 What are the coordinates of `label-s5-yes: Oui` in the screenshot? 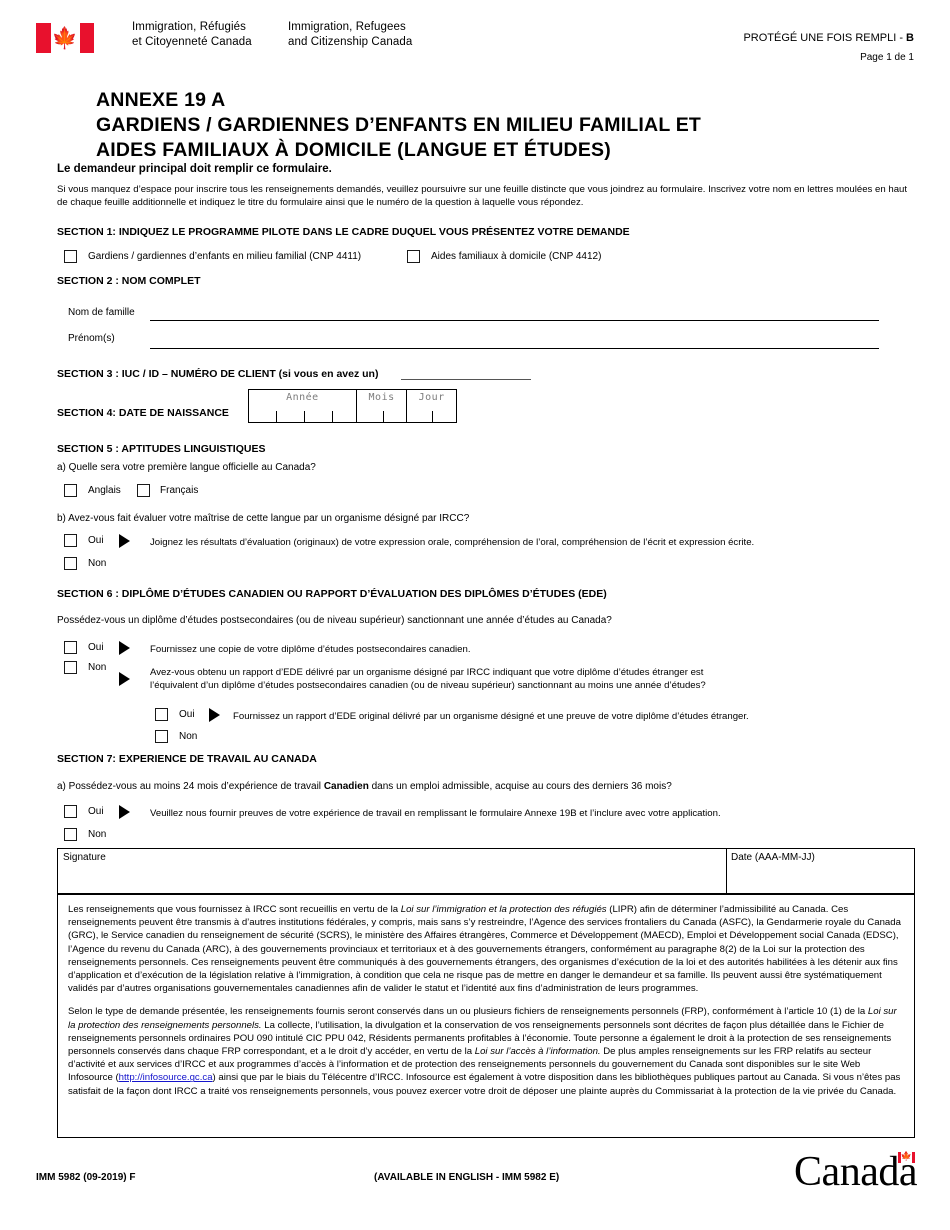 It's located at (96, 540).